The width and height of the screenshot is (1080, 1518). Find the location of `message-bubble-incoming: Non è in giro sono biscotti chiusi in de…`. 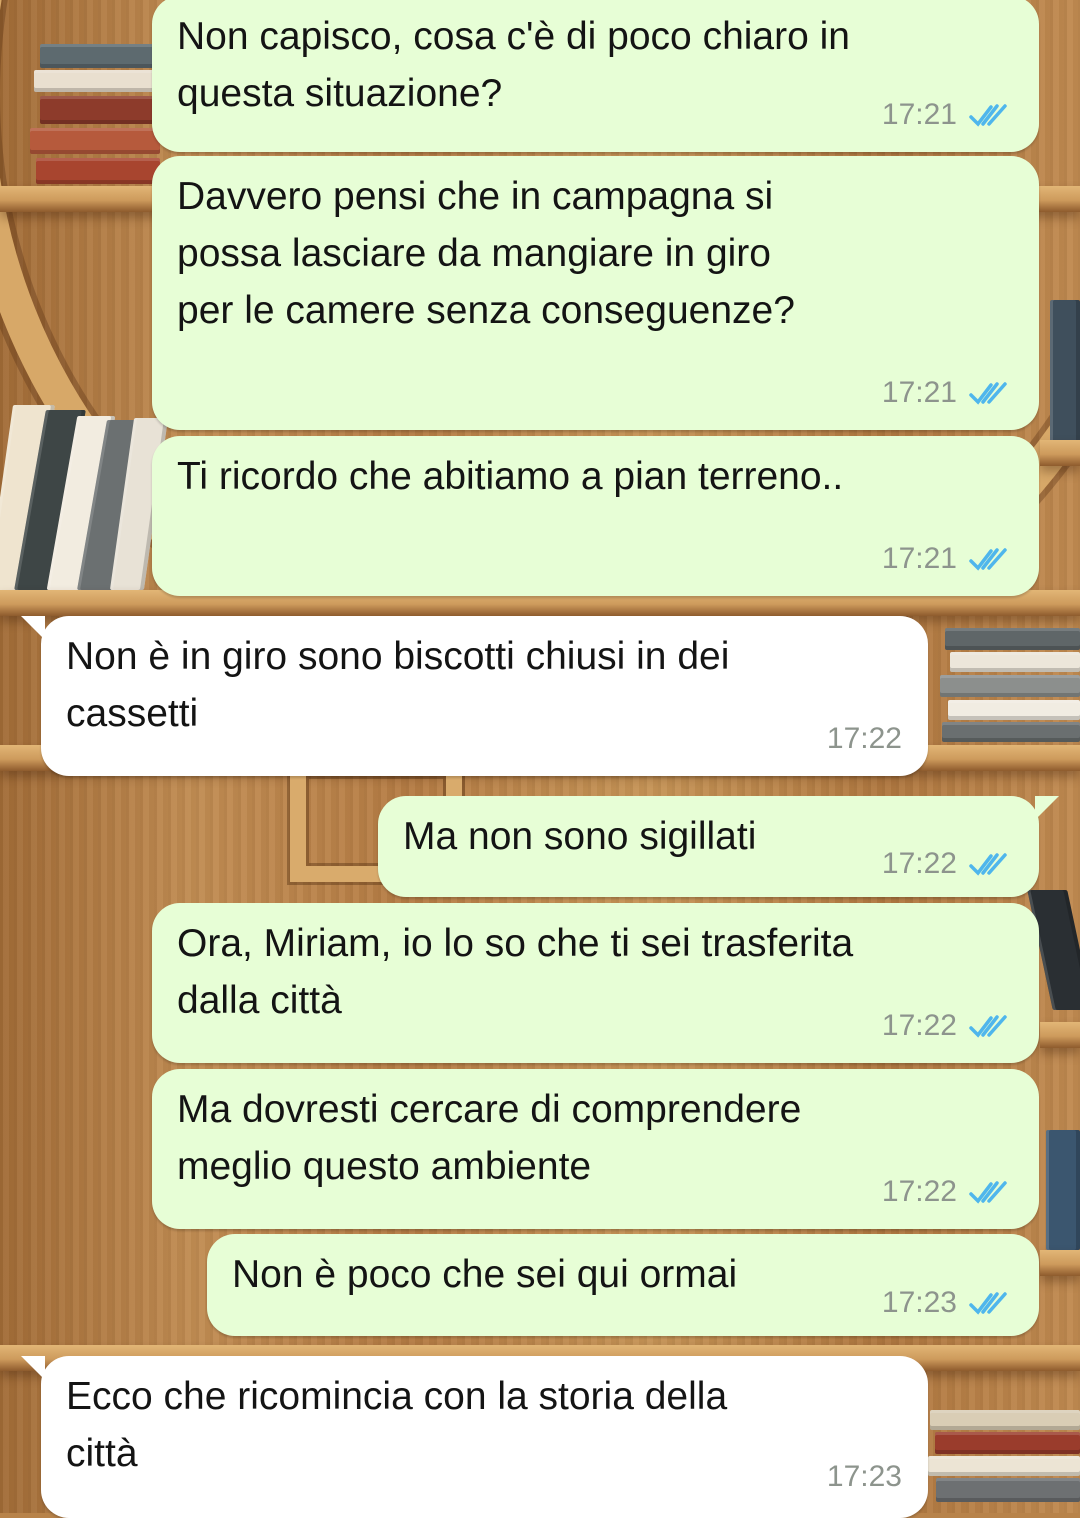

message-bubble-incoming: Non è in giro sono biscotti chiusi in de… is located at coordinates (474, 696).